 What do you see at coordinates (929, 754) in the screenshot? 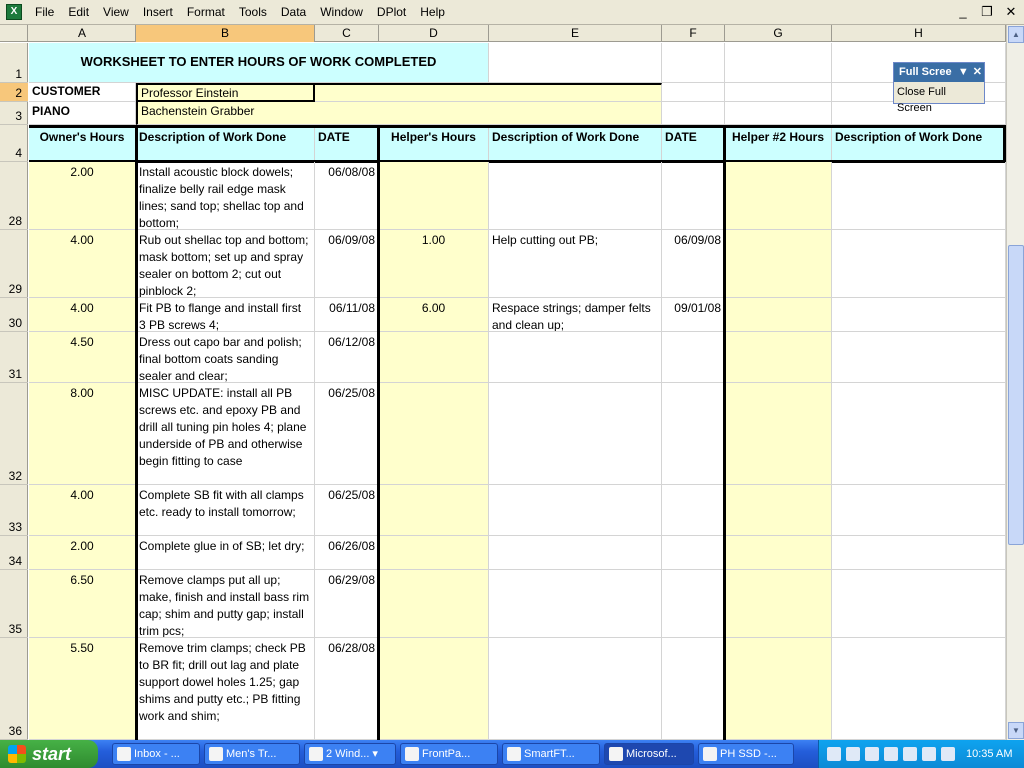
I see `tray-mail-icon` at bounding box center [929, 754].